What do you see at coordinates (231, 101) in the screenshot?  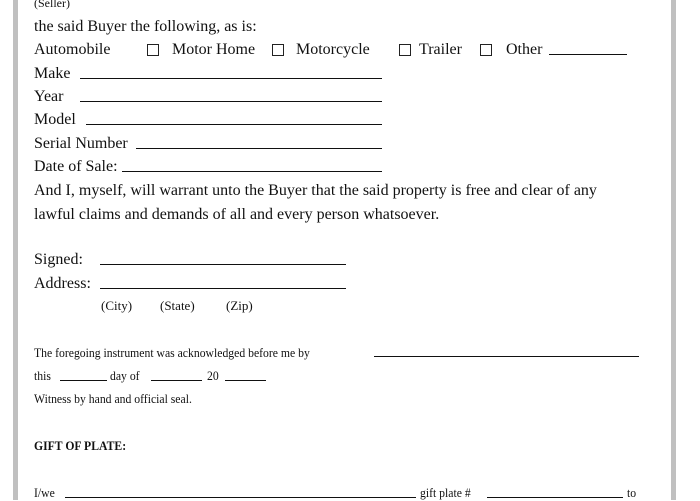 I see `year-input-line` at bounding box center [231, 101].